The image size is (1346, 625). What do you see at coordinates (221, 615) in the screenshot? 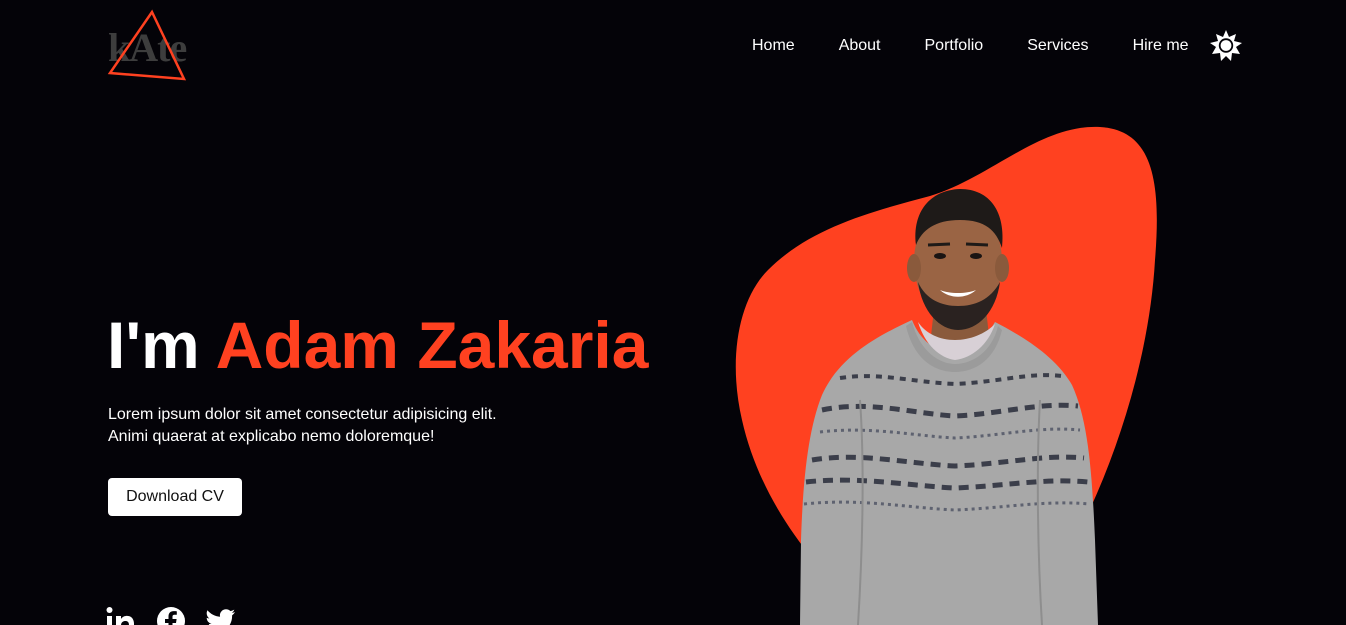
I see `twitter-icon` at bounding box center [221, 615].